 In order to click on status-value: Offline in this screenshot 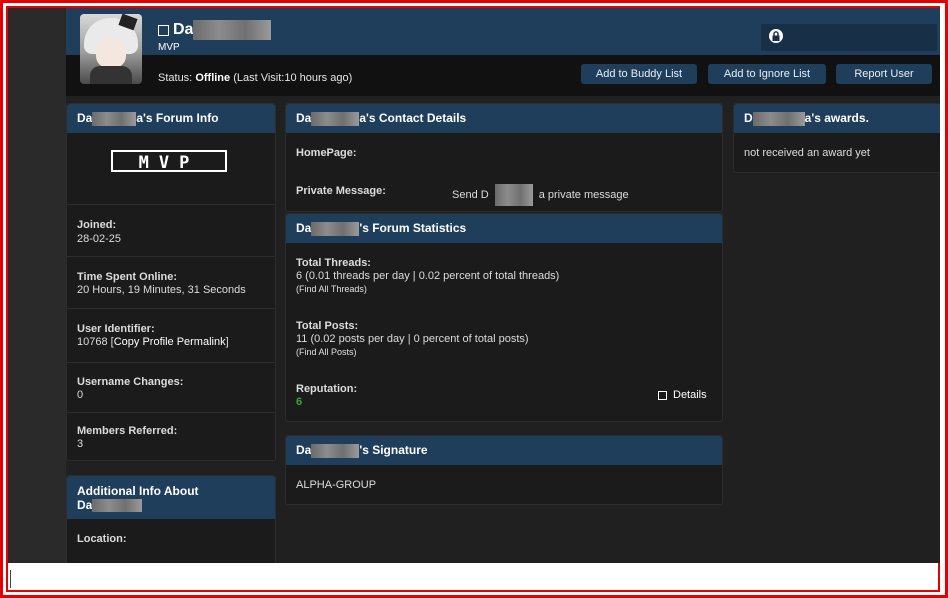, I will do `click(213, 78)`.